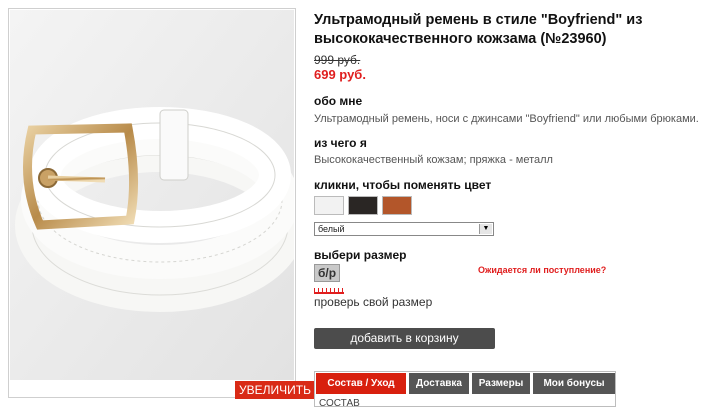 The height and width of the screenshot is (409, 708). Describe the element at coordinates (485, 229) in the screenshot. I see `chevron-down-icon: ▼` at that location.